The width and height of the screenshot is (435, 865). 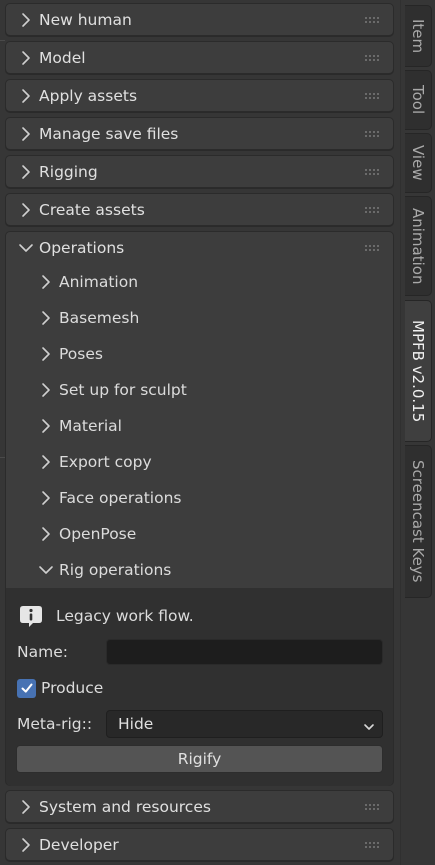 I want to click on tab-tool: Tool, so click(x=418, y=100).